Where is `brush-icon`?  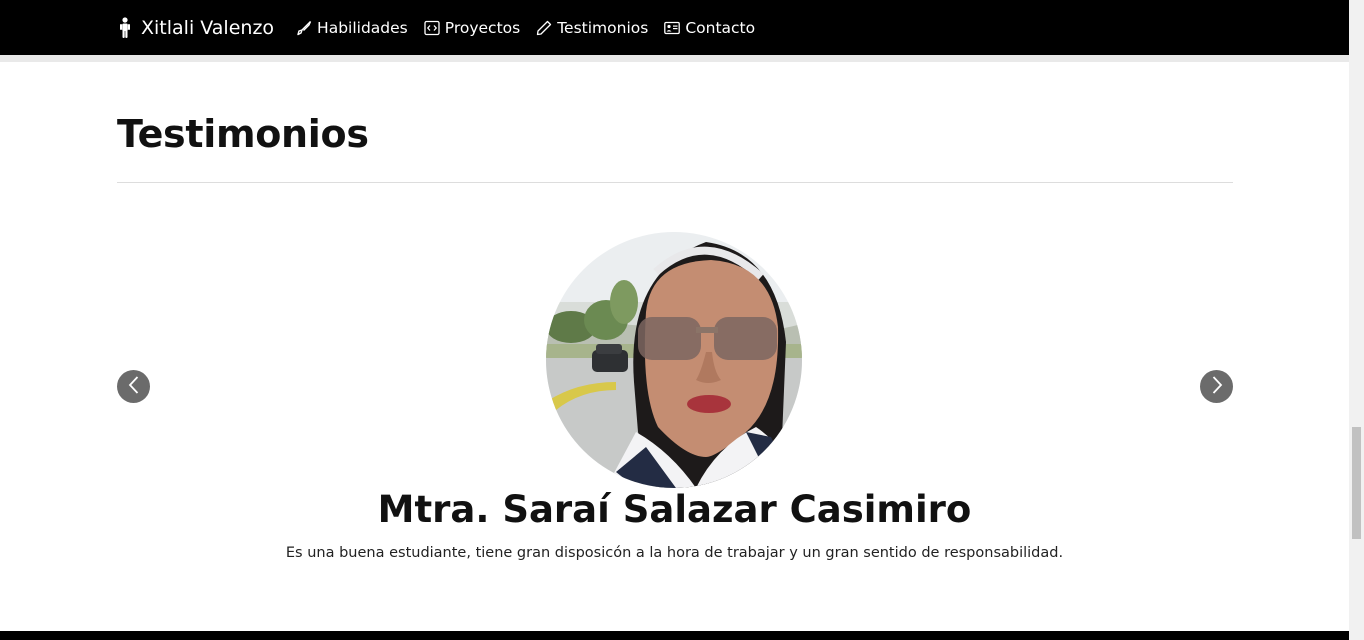 brush-icon is located at coordinates (304, 28).